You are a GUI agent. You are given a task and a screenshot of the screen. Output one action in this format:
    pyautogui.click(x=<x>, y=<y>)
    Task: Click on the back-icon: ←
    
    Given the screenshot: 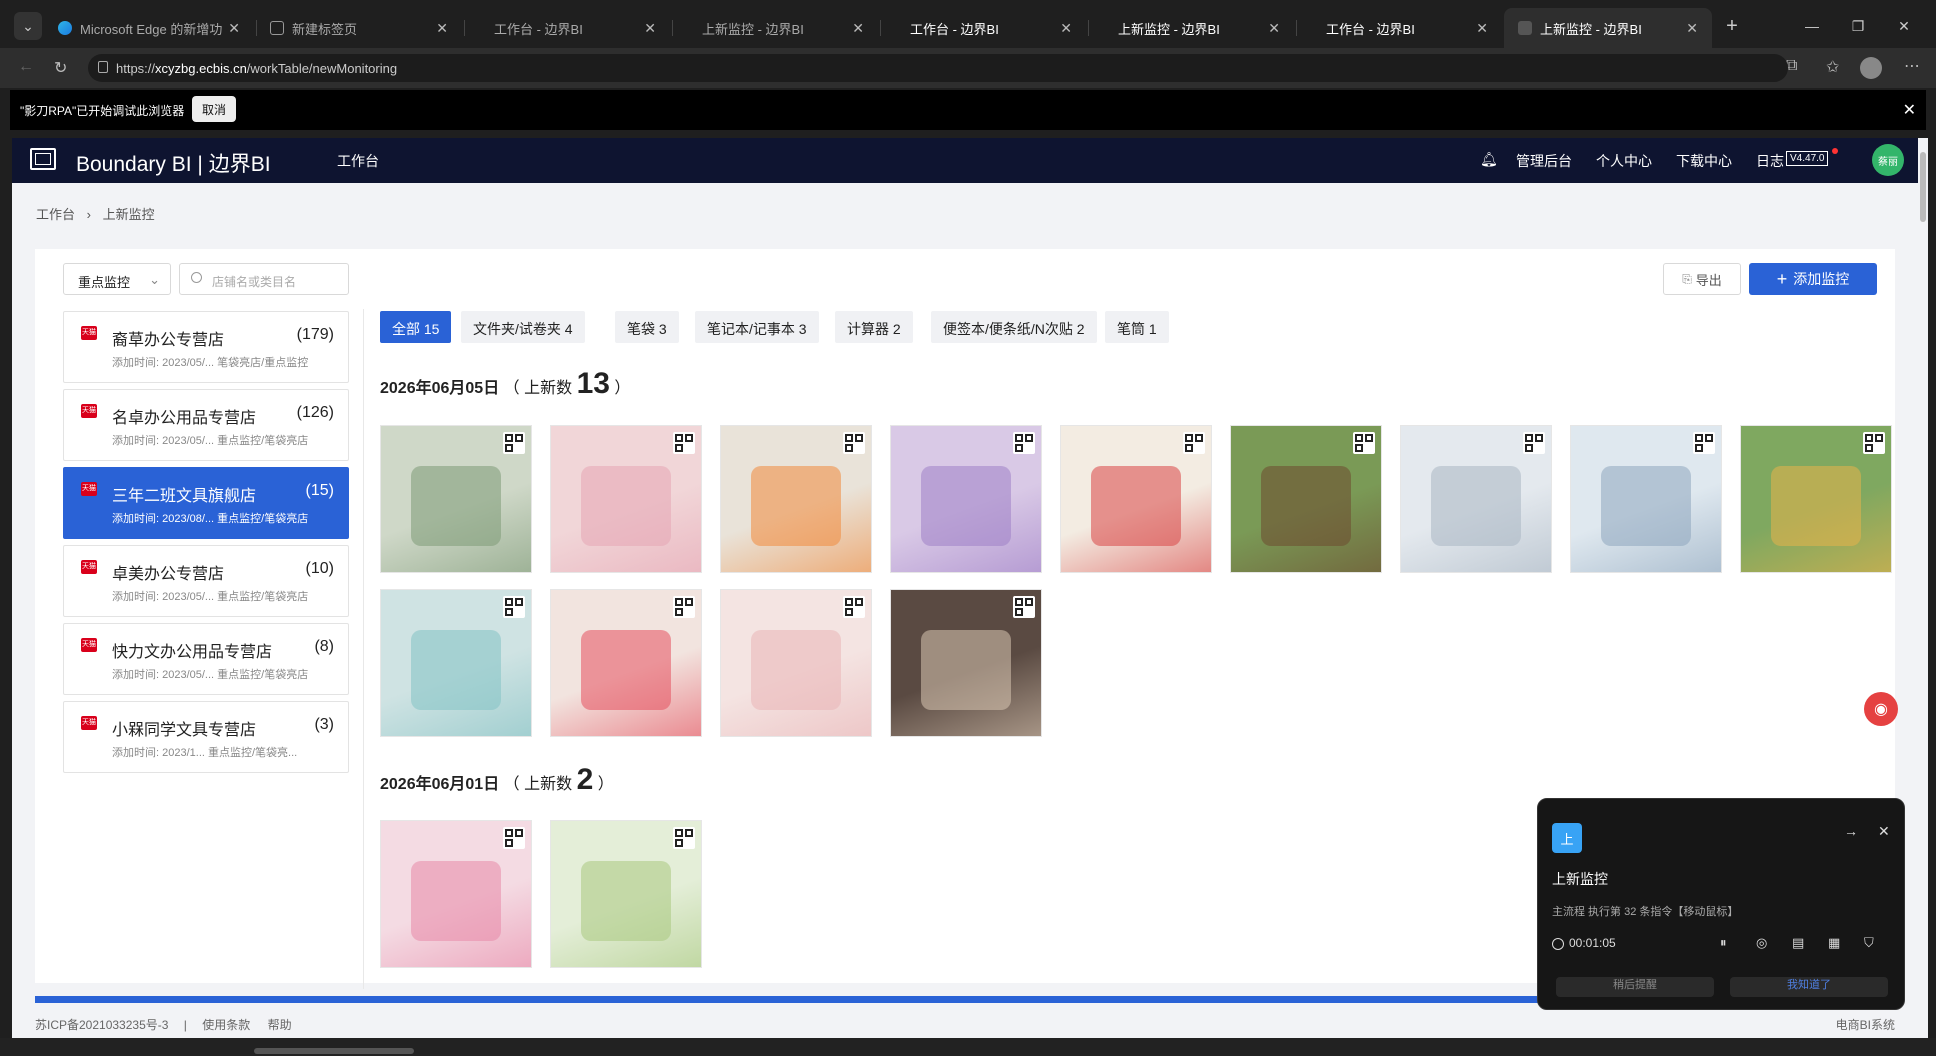 What is the action you would take?
    pyautogui.click(x=26, y=67)
    